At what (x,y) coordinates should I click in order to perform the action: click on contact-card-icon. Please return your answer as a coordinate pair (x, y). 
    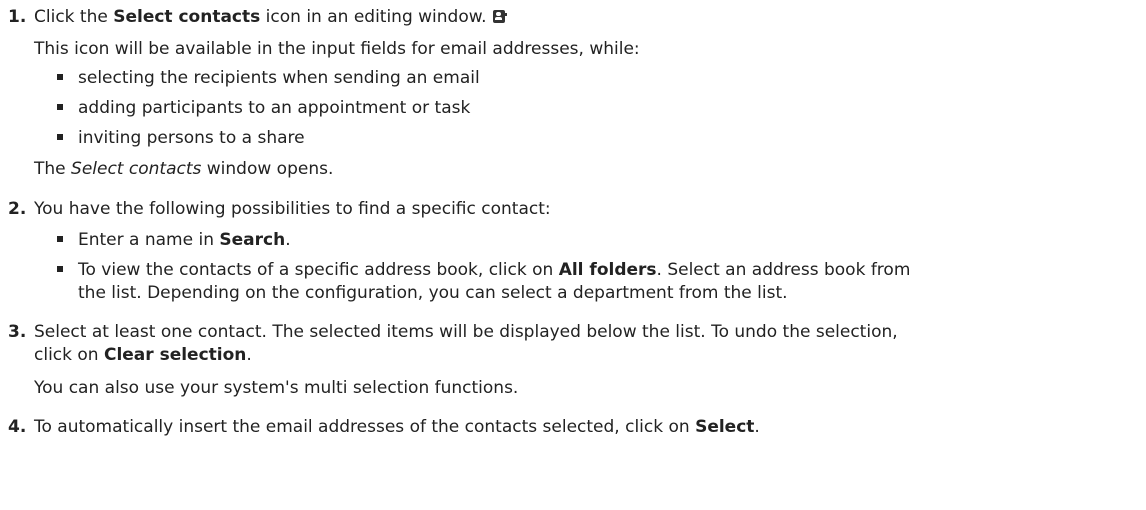
    Looking at the image, I should click on (499, 16).